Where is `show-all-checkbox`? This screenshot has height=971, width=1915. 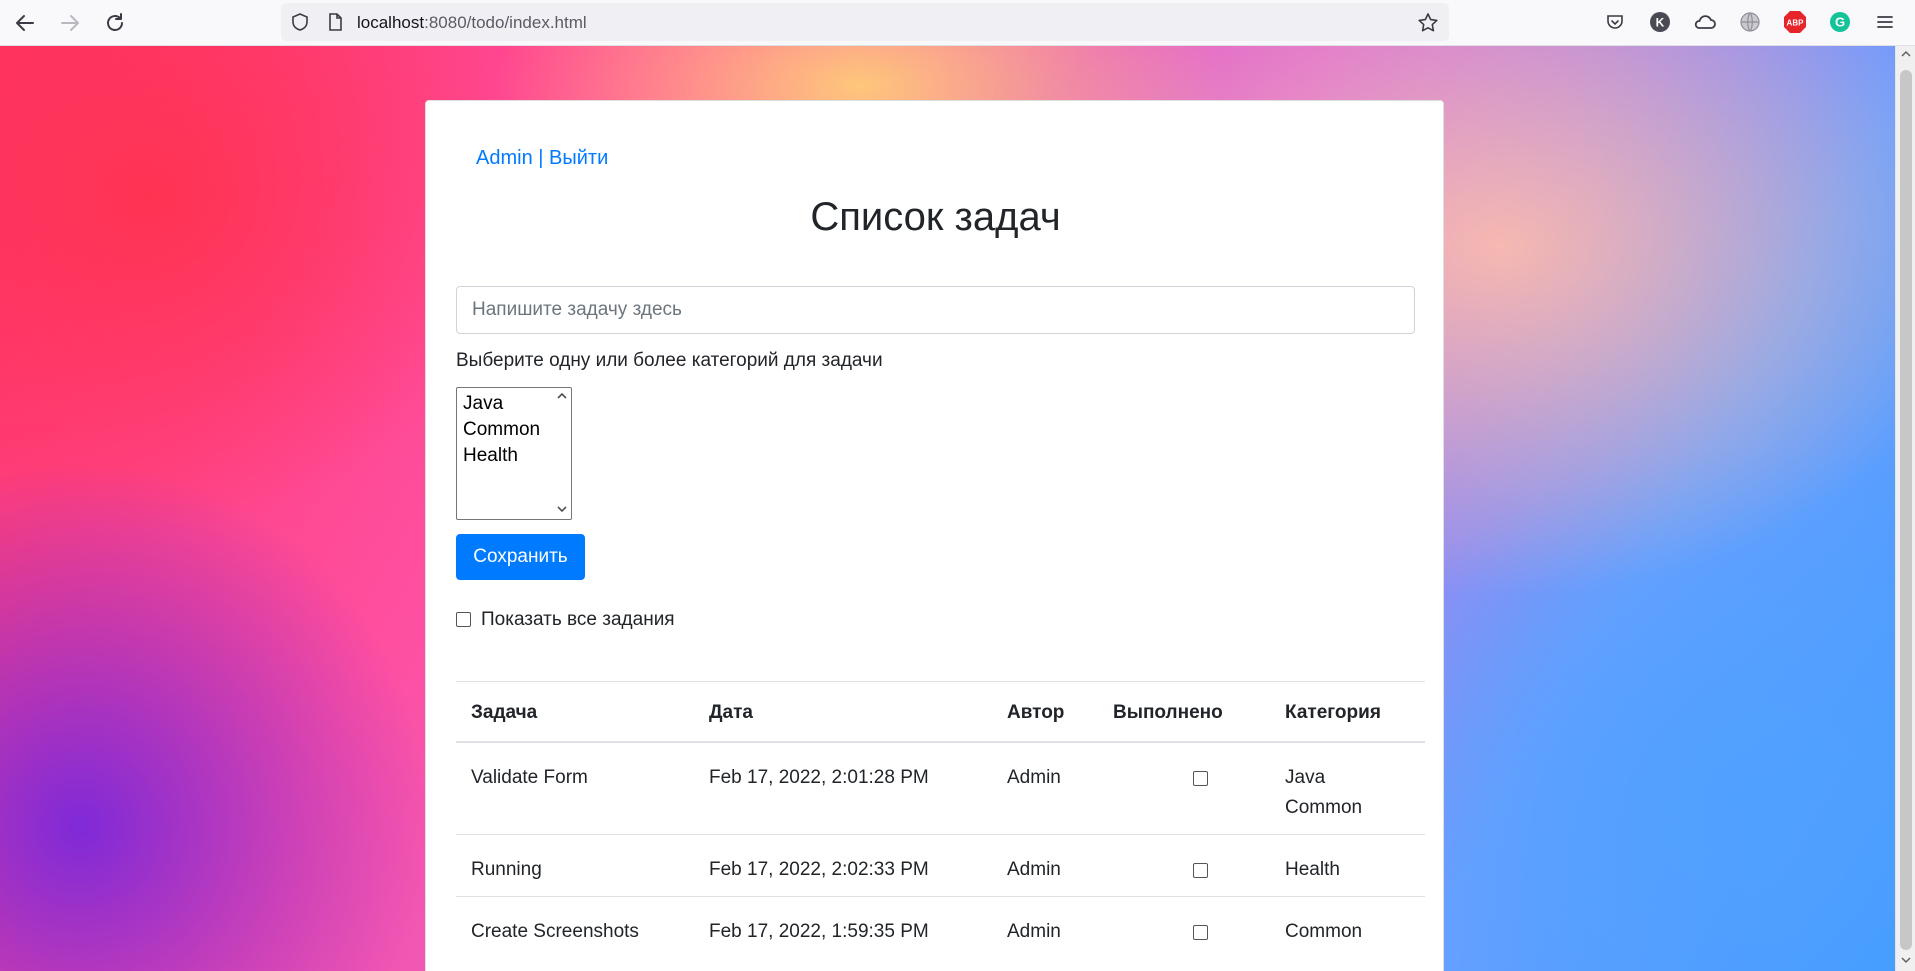
show-all-checkbox is located at coordinates (463, 619).